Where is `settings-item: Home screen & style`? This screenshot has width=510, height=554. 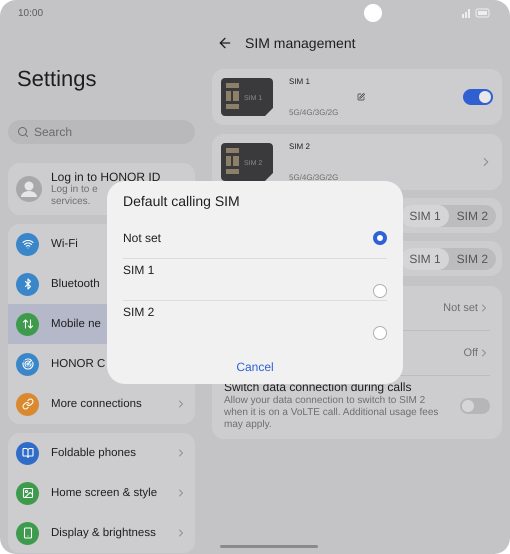 settings-item: Home screen & style is located at coordinates (101, 493).